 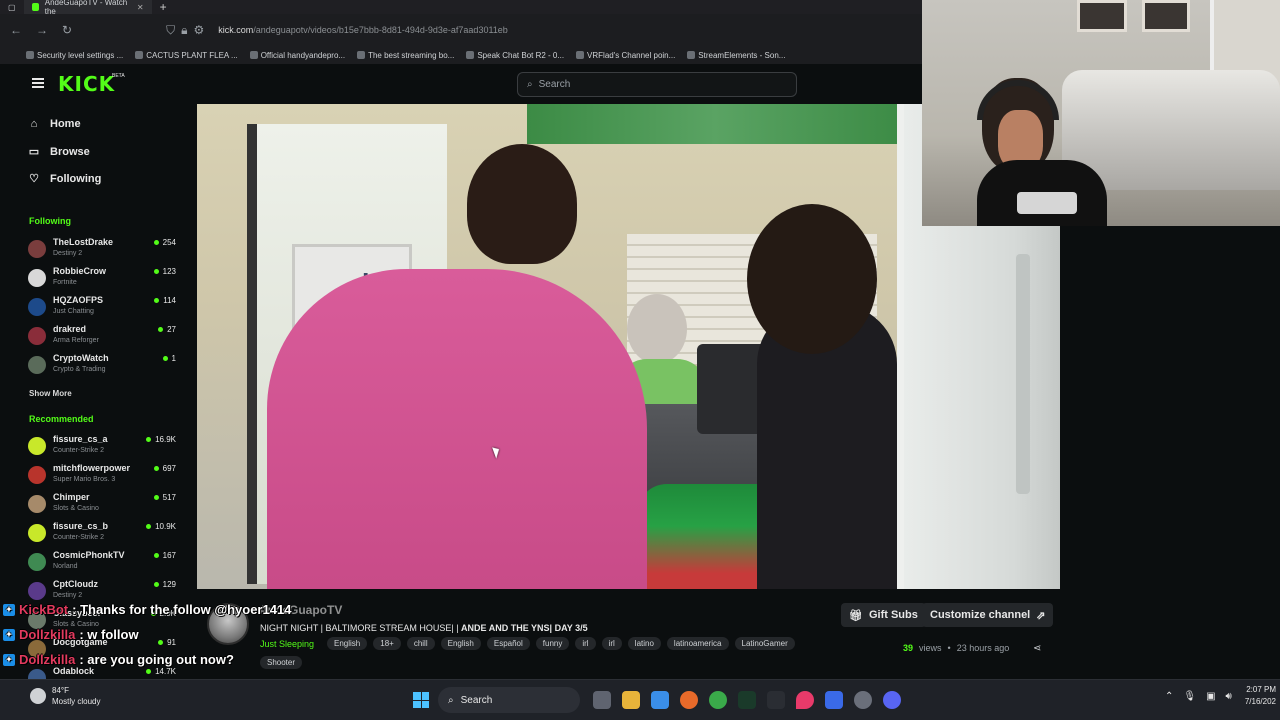 I want to click on viewer-count: 1, so click(x=169, y=358).